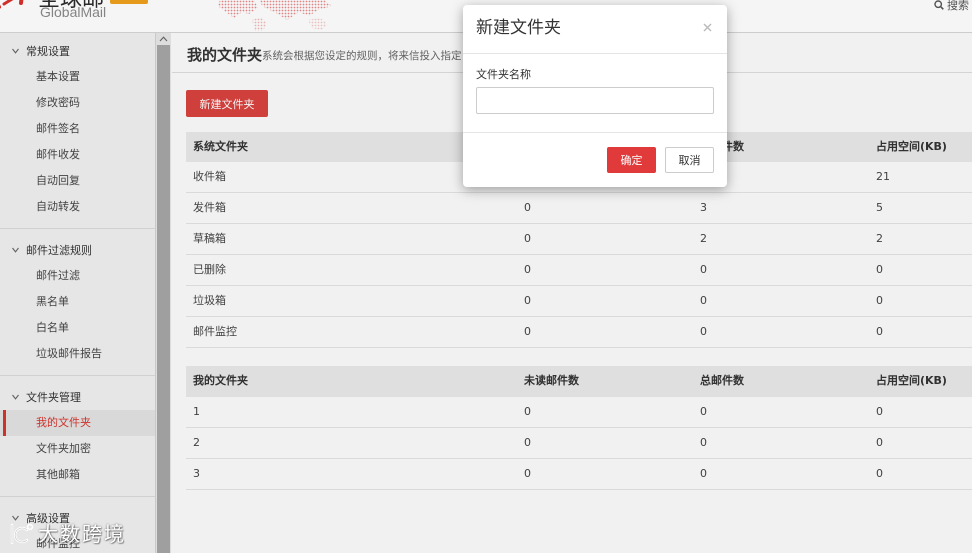 This screenshot has width=972, height=553. Describe the element at coordinates (22, 534) in the screenshot. I see `watermark-logo-icon` at that location.